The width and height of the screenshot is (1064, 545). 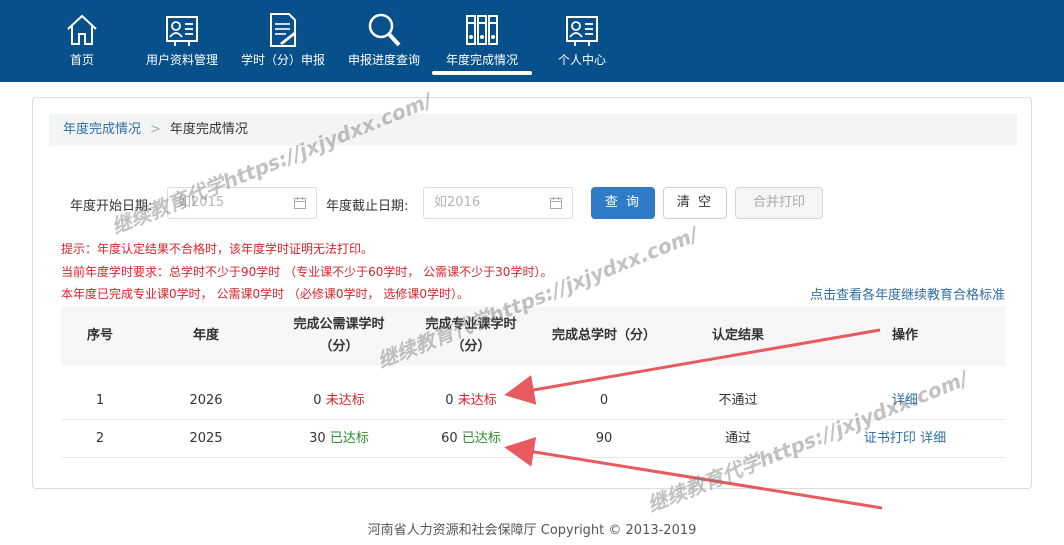 I want to click on column-header: 完成公需课学时 （分）, so click(x=339, y=335).